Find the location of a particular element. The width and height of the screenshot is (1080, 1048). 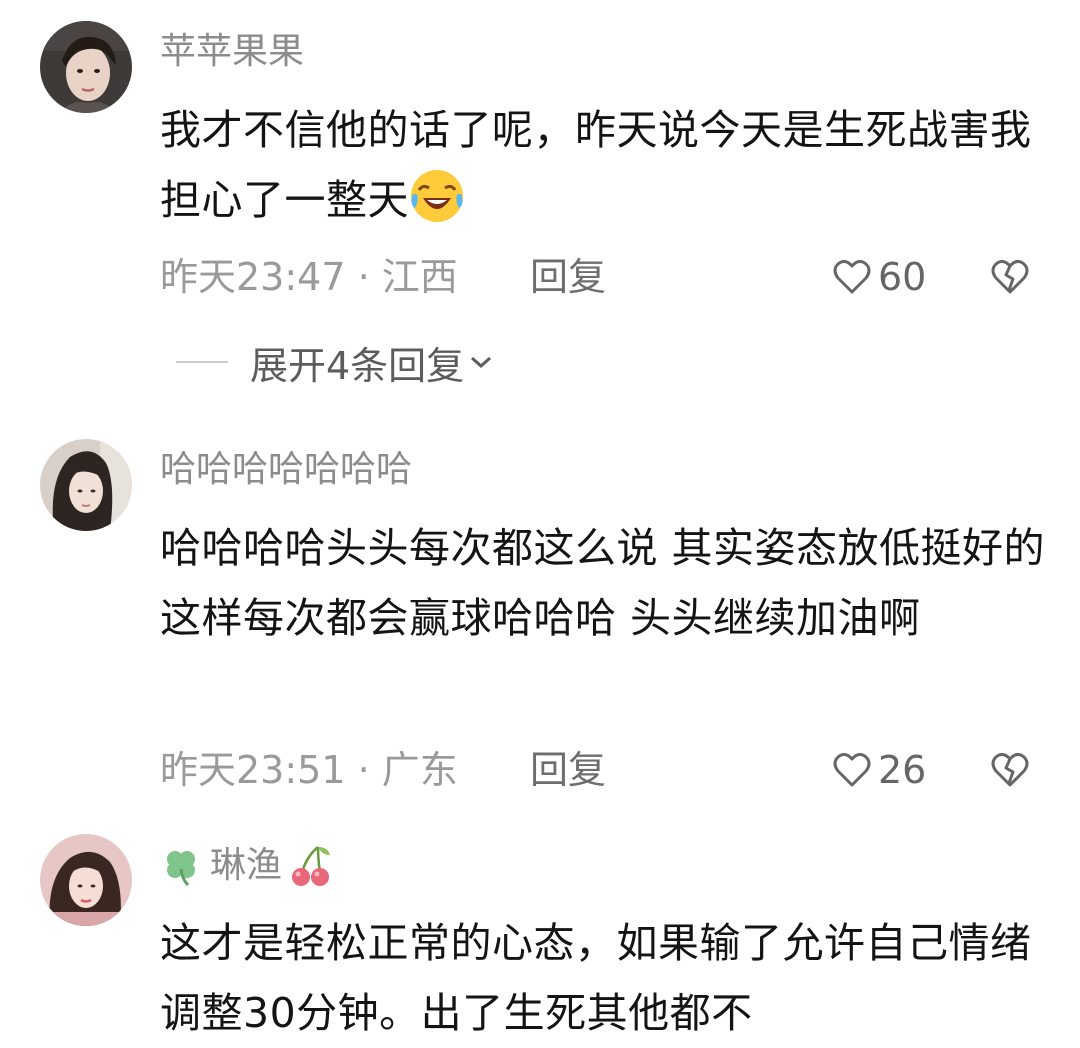

expand-divider is located at coordinates (202, 362).